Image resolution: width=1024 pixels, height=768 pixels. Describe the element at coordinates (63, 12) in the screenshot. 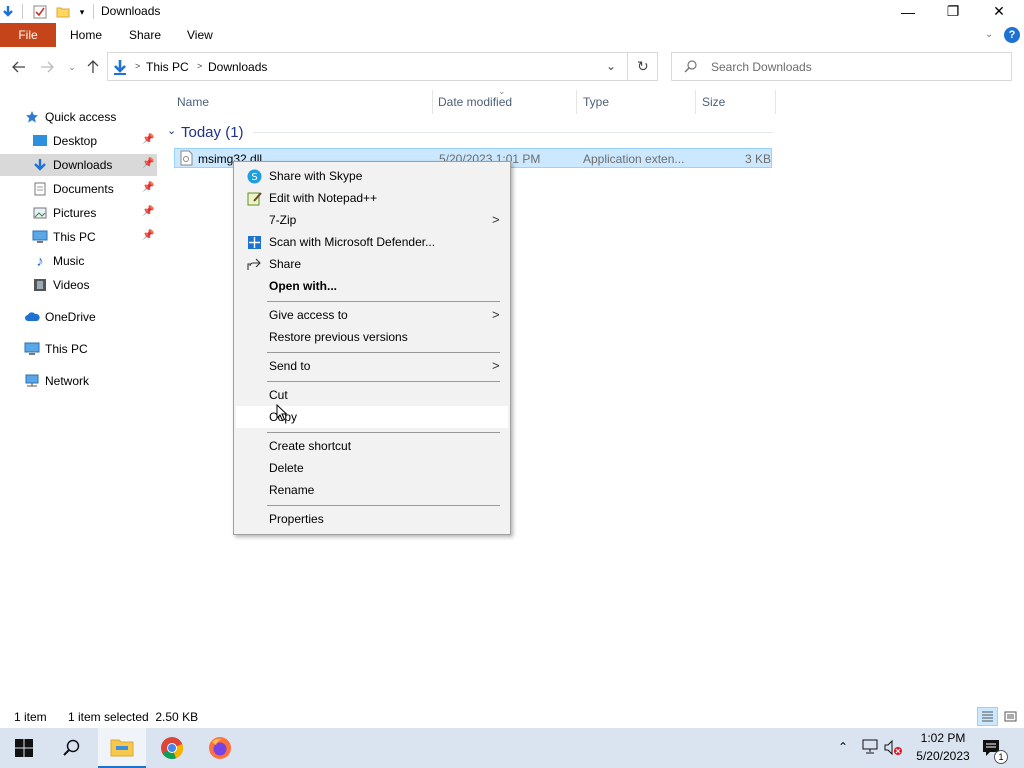

I see `new-folder-icon` at that location.